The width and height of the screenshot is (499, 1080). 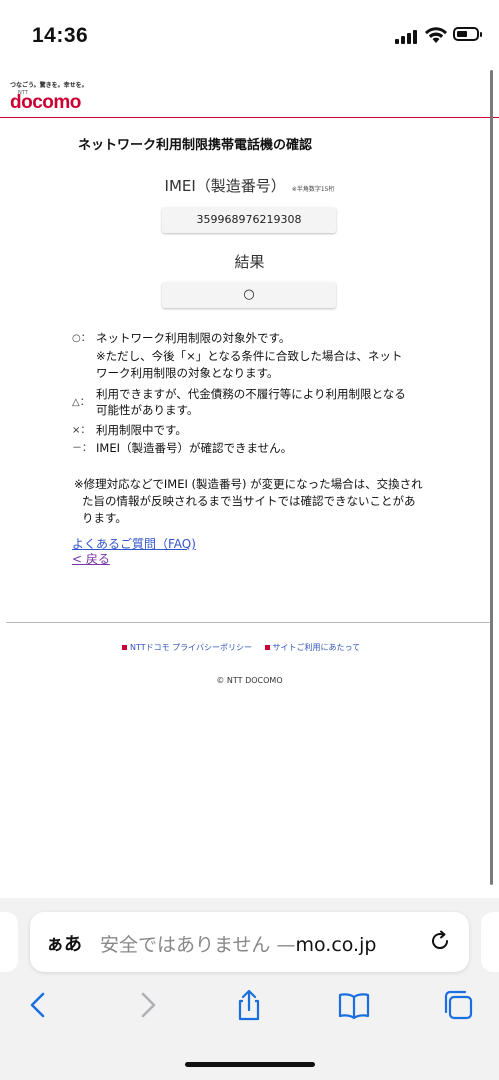 What do you see at coordinates (458, 1005) in the screenshot?
I see `tabs-icon` at bounding box center [458, 1005].